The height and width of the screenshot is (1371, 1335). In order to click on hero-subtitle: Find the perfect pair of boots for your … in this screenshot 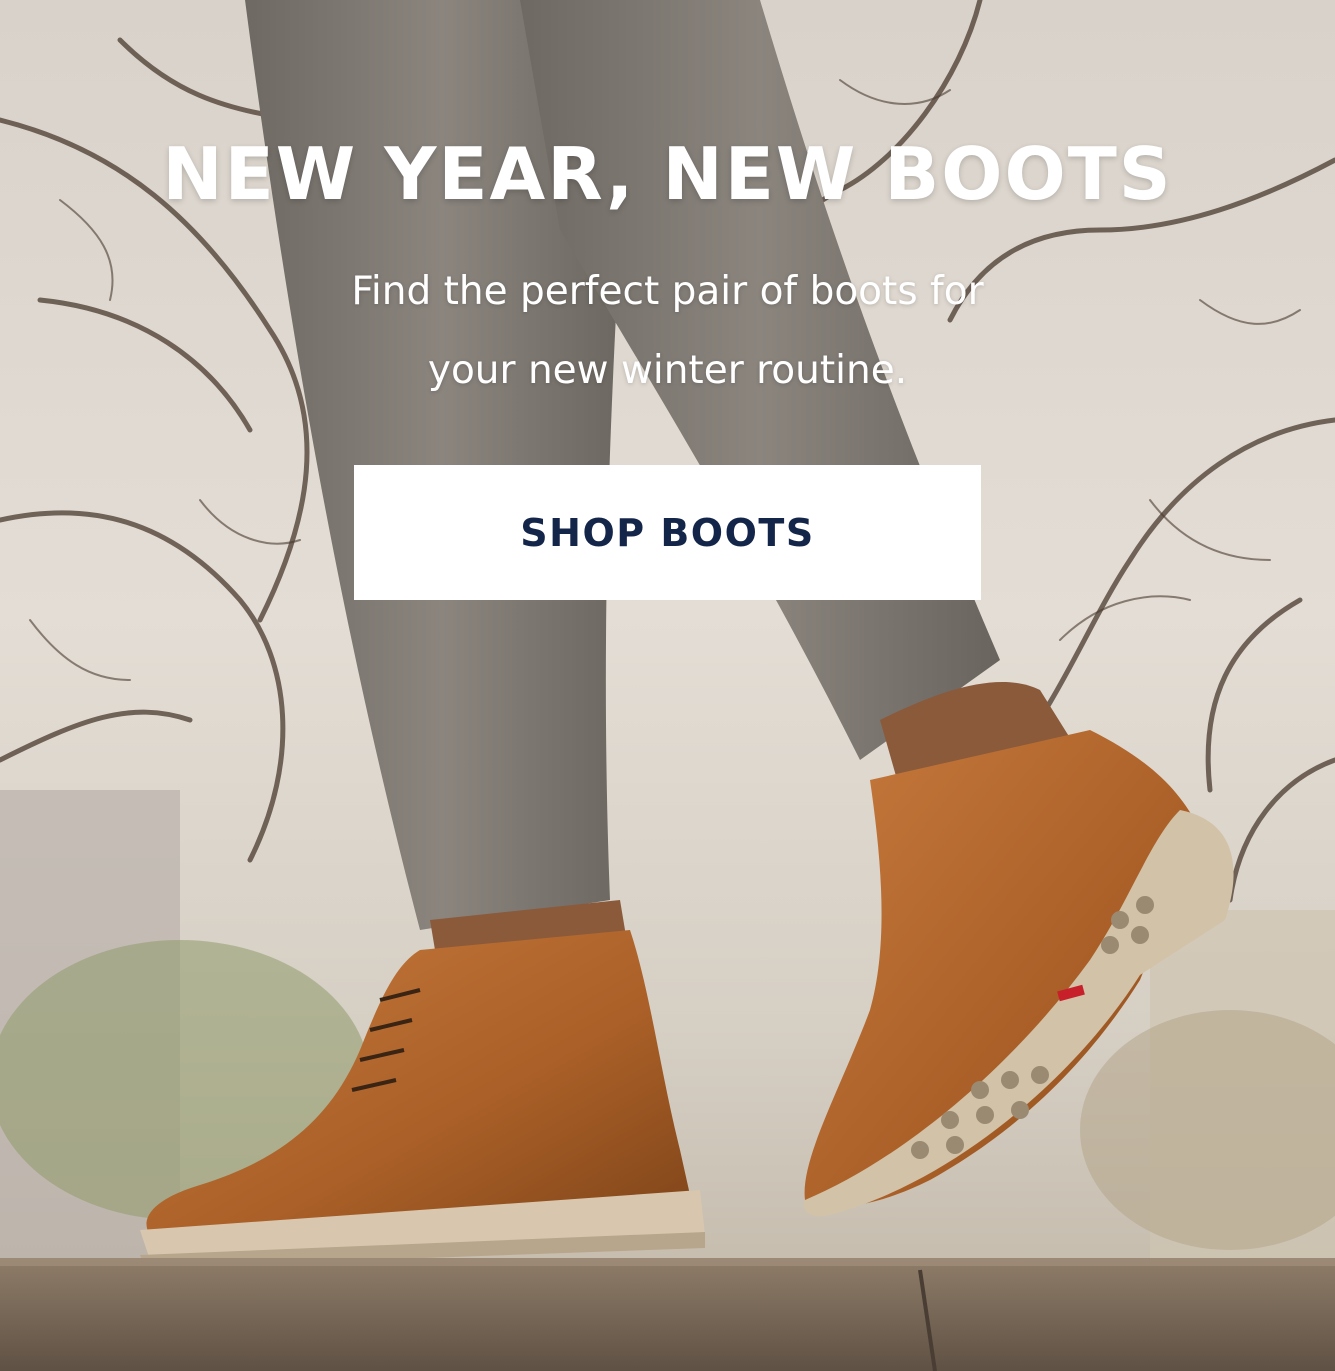, I will do `click(667, 331)`.